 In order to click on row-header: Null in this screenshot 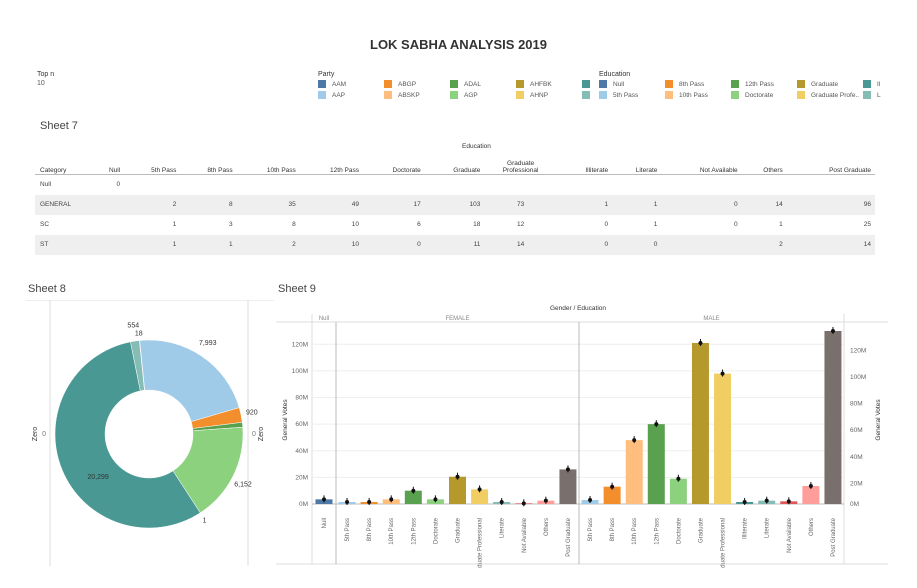, I will do `click(46, 185)`.